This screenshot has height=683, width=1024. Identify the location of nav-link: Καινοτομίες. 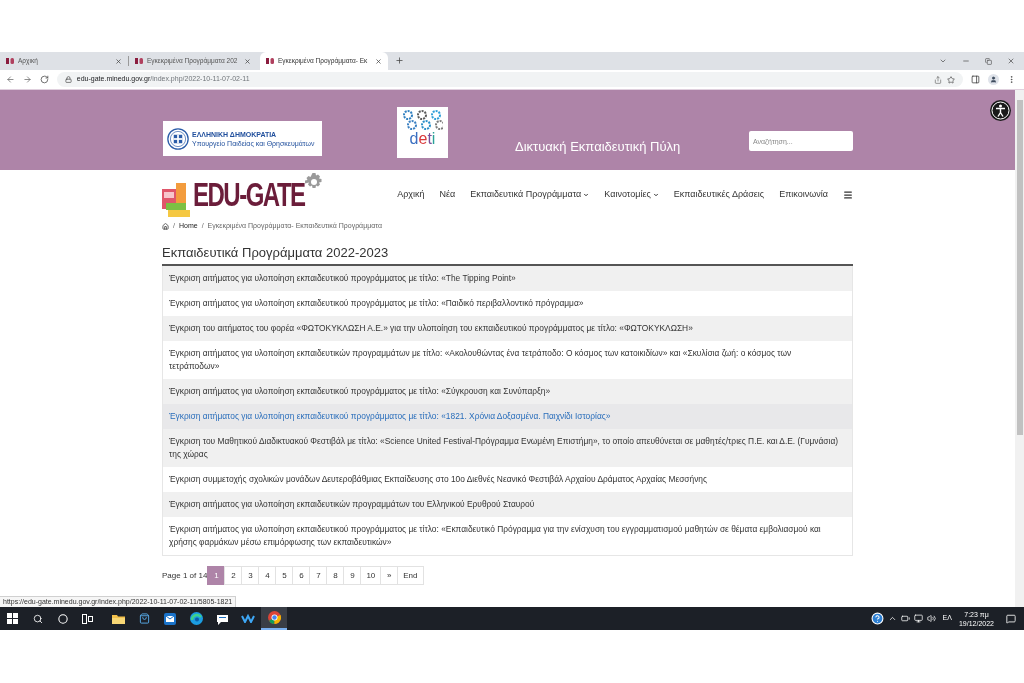
(631, 195).